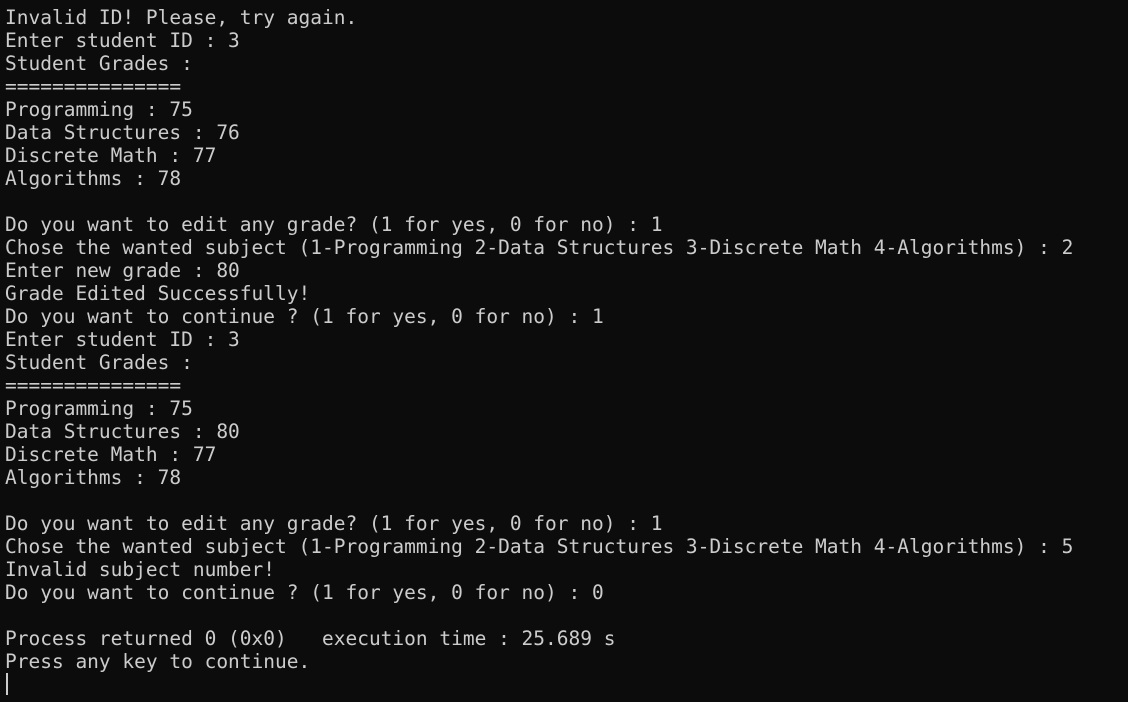  What do you see at coordinates (181, 17) in the screenshot?
I see `console-line: Invalid ID! Please, try again.` at bounding box center [181, 17].